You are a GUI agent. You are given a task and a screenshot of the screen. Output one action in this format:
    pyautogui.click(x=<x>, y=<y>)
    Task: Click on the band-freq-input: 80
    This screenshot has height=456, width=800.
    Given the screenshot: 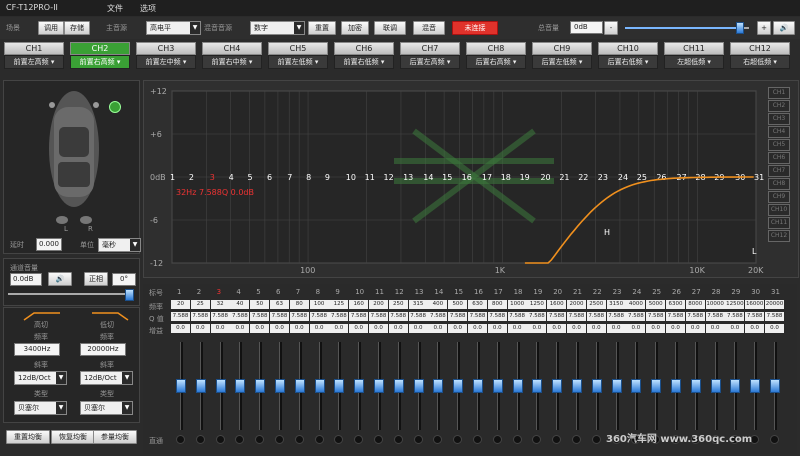 What is the action you would take?
    pyautogui.click(x=299, y=304)
    